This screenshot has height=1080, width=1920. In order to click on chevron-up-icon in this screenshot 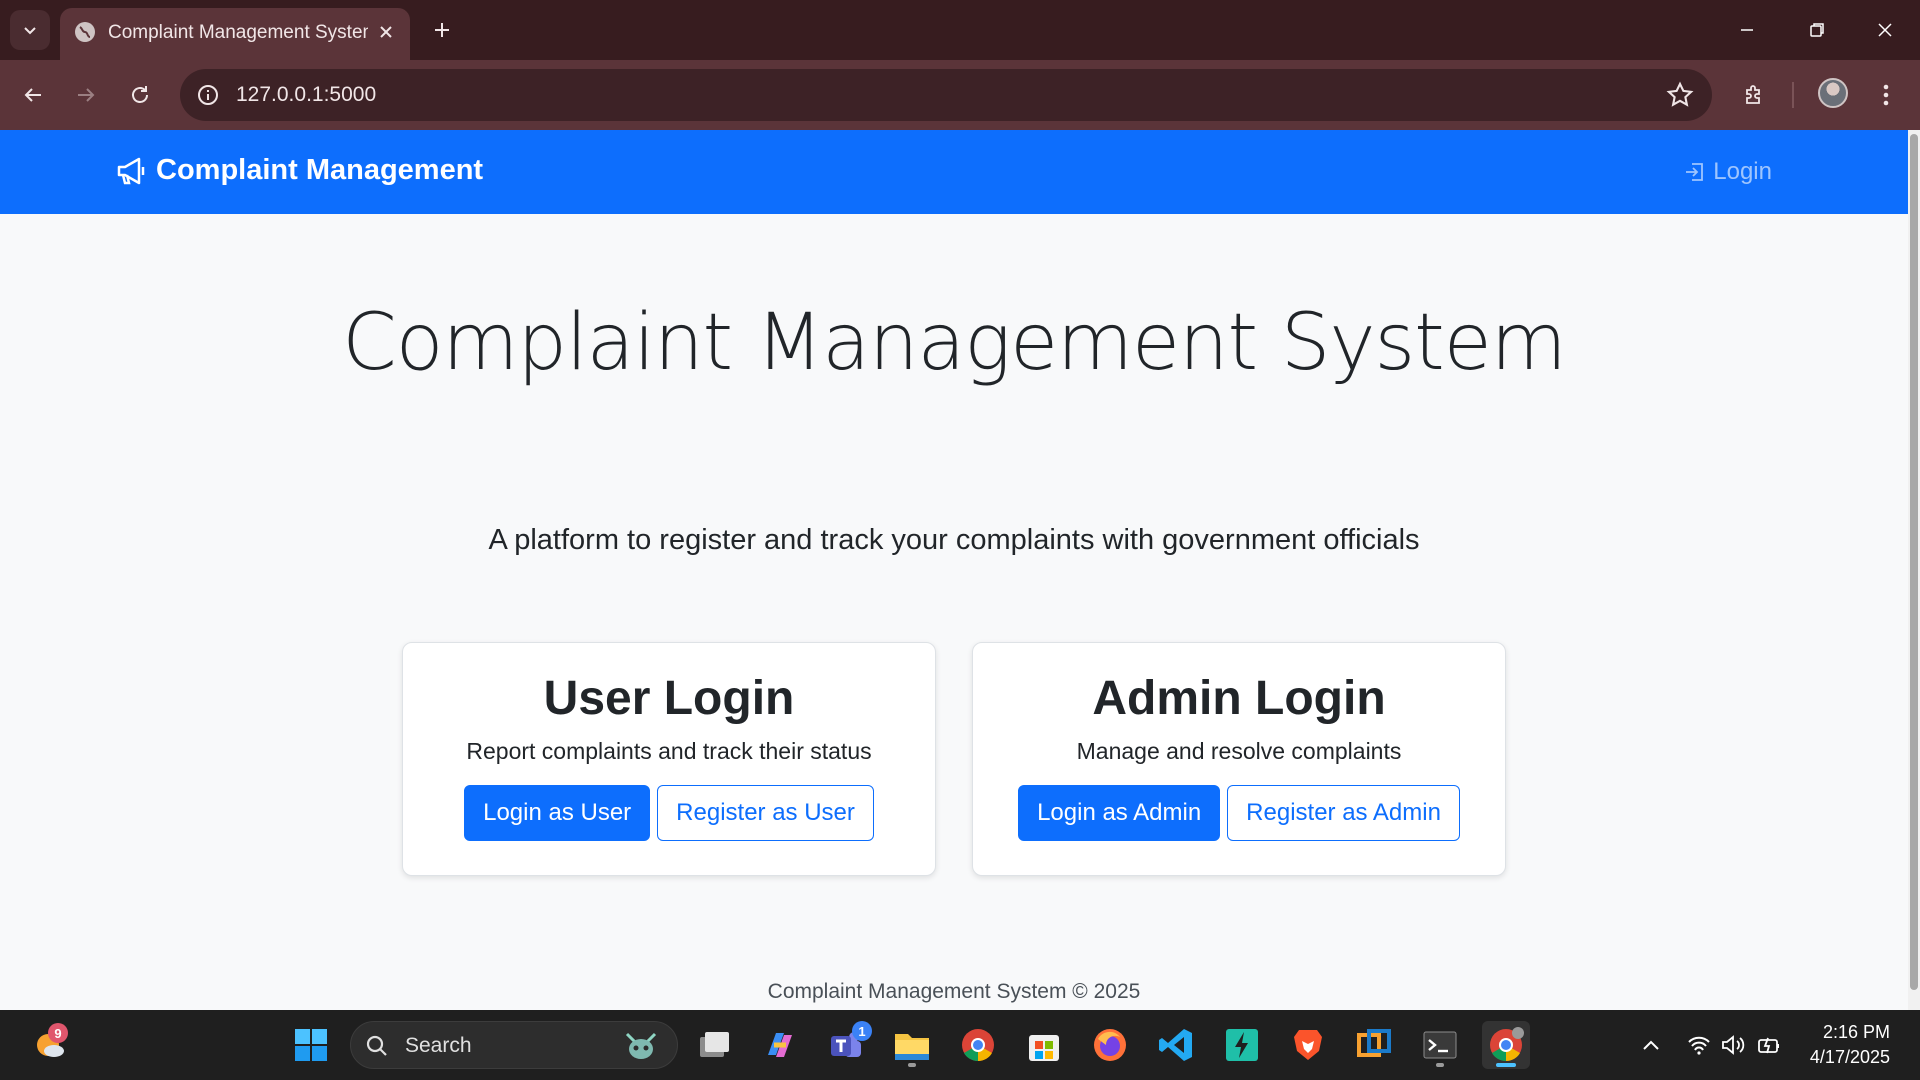, I will do `click(1651, 1045)`.